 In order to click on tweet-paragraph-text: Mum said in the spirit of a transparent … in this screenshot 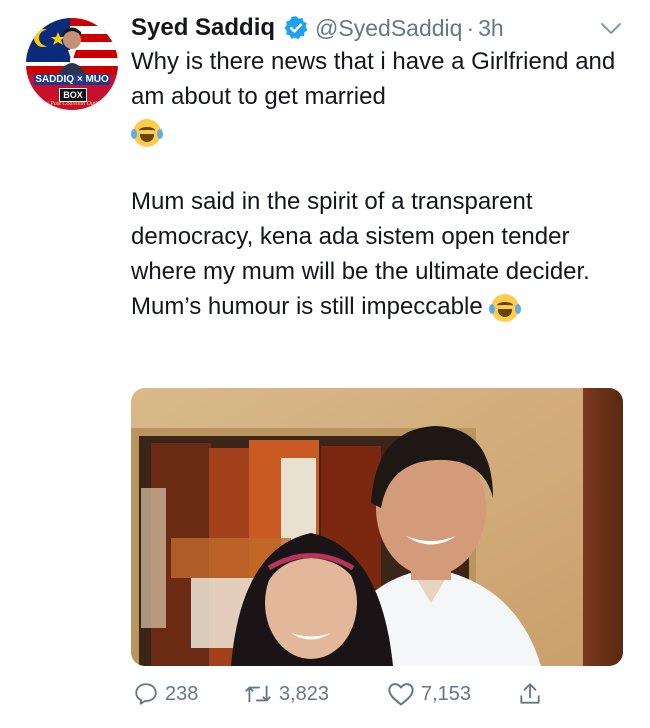, I will do `click(360, 254)`.